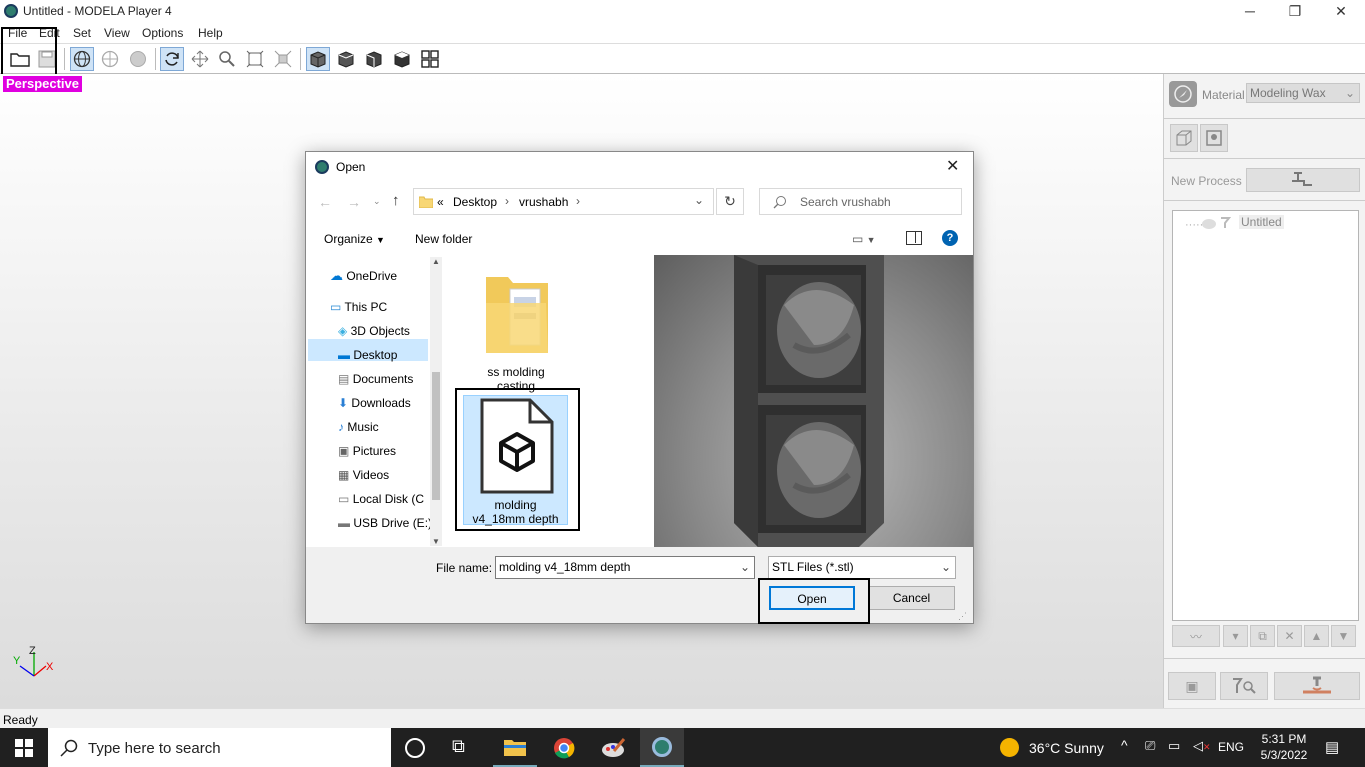 The height and width of the screenshot is (767, 1365). Describe the element at coordinates (138, 59) in the screenshot. I see `solid-sphere-button` at that location.